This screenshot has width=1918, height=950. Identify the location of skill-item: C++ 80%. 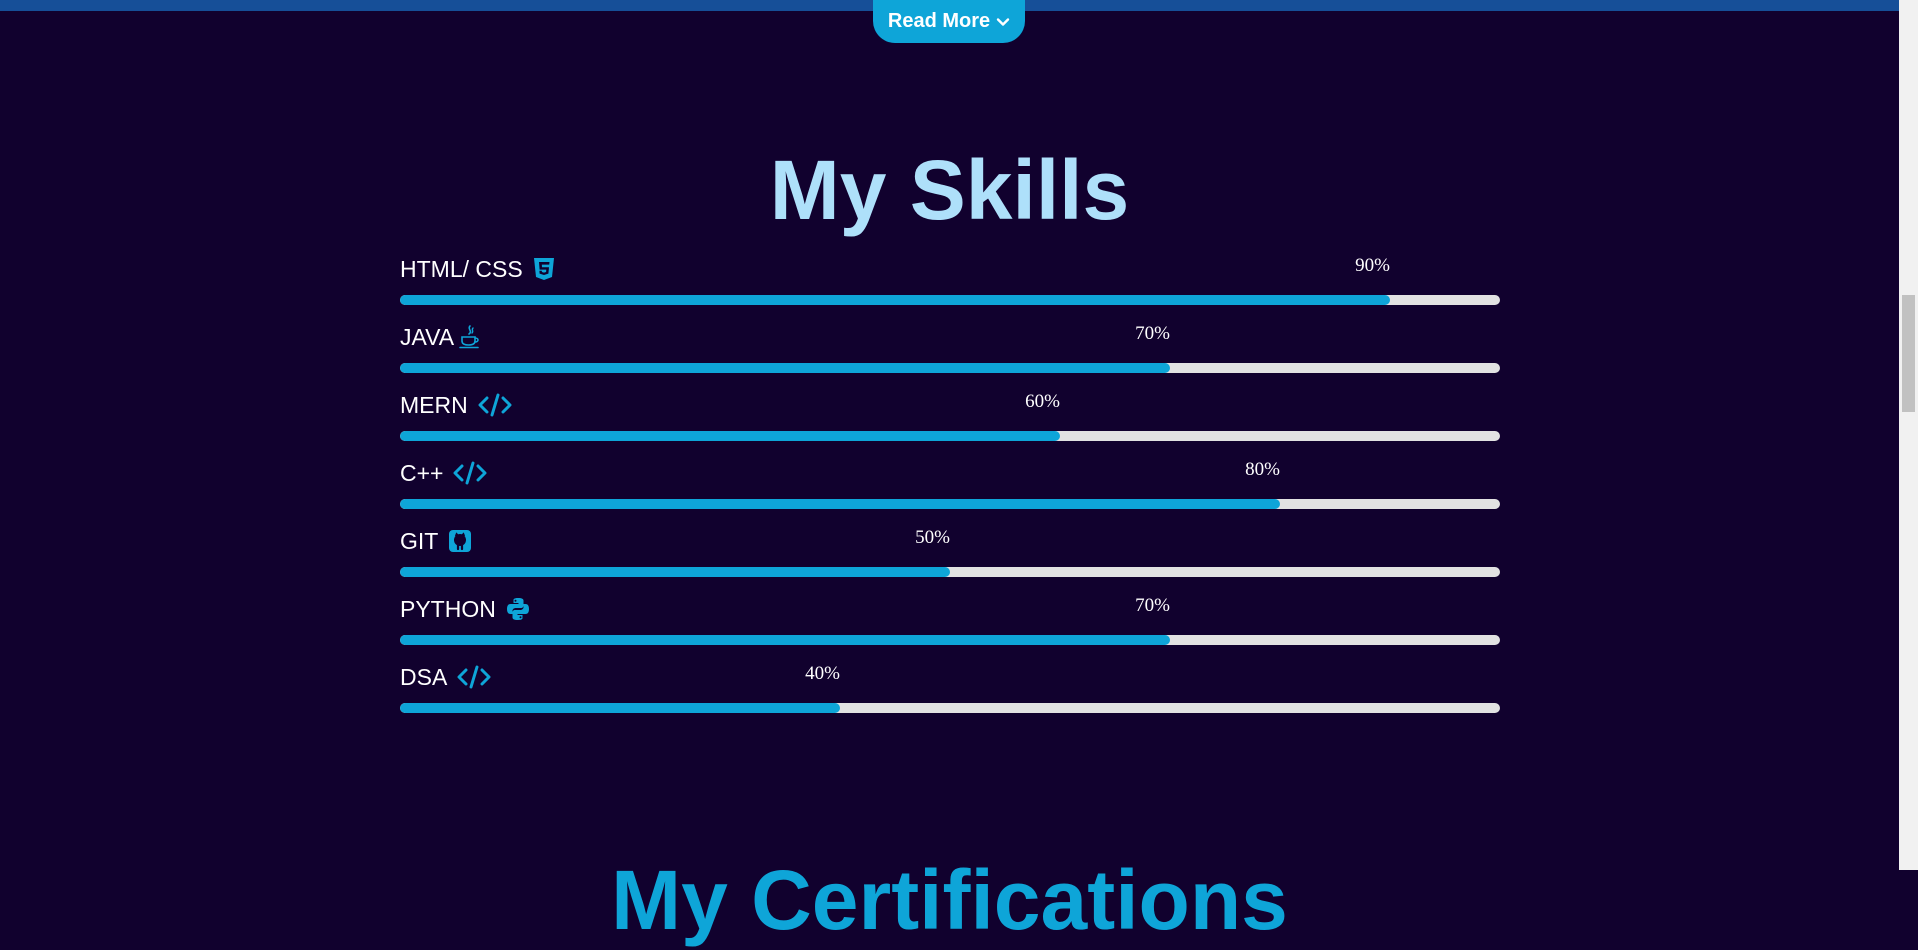
(950, 488).